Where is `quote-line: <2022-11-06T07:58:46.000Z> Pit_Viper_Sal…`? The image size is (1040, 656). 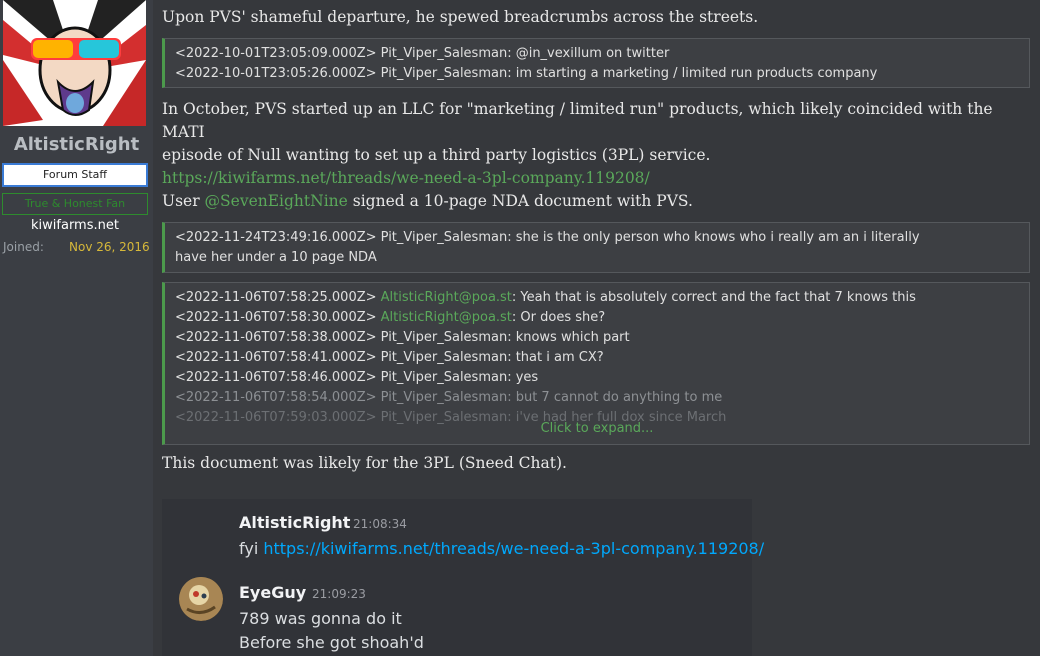 quote-line: <2022-11-06T07:58:46.000Z> Pit_Viper_Sal… is located at coordinates (357, 377).